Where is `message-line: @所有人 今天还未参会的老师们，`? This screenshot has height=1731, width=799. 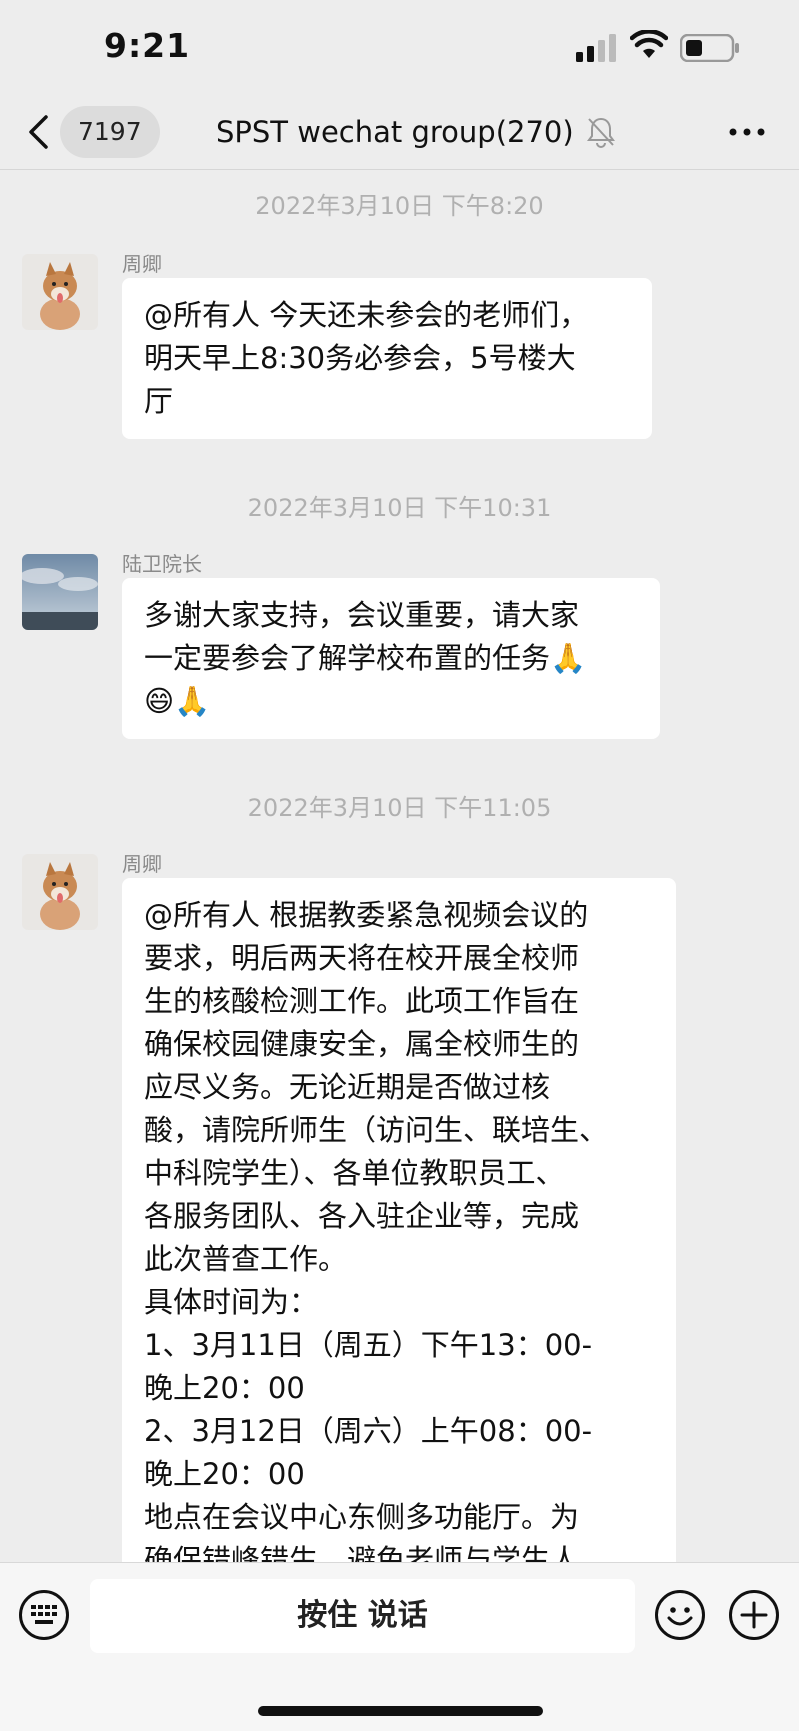
message-line: @所有人 今天还未参会的老师们， is located at coordinates (366, 315).